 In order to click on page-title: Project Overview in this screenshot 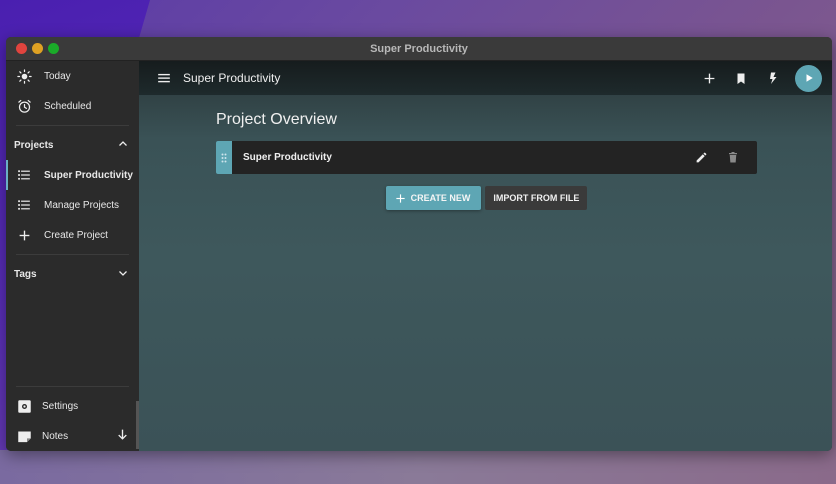, I will do `click(276, 119)`.